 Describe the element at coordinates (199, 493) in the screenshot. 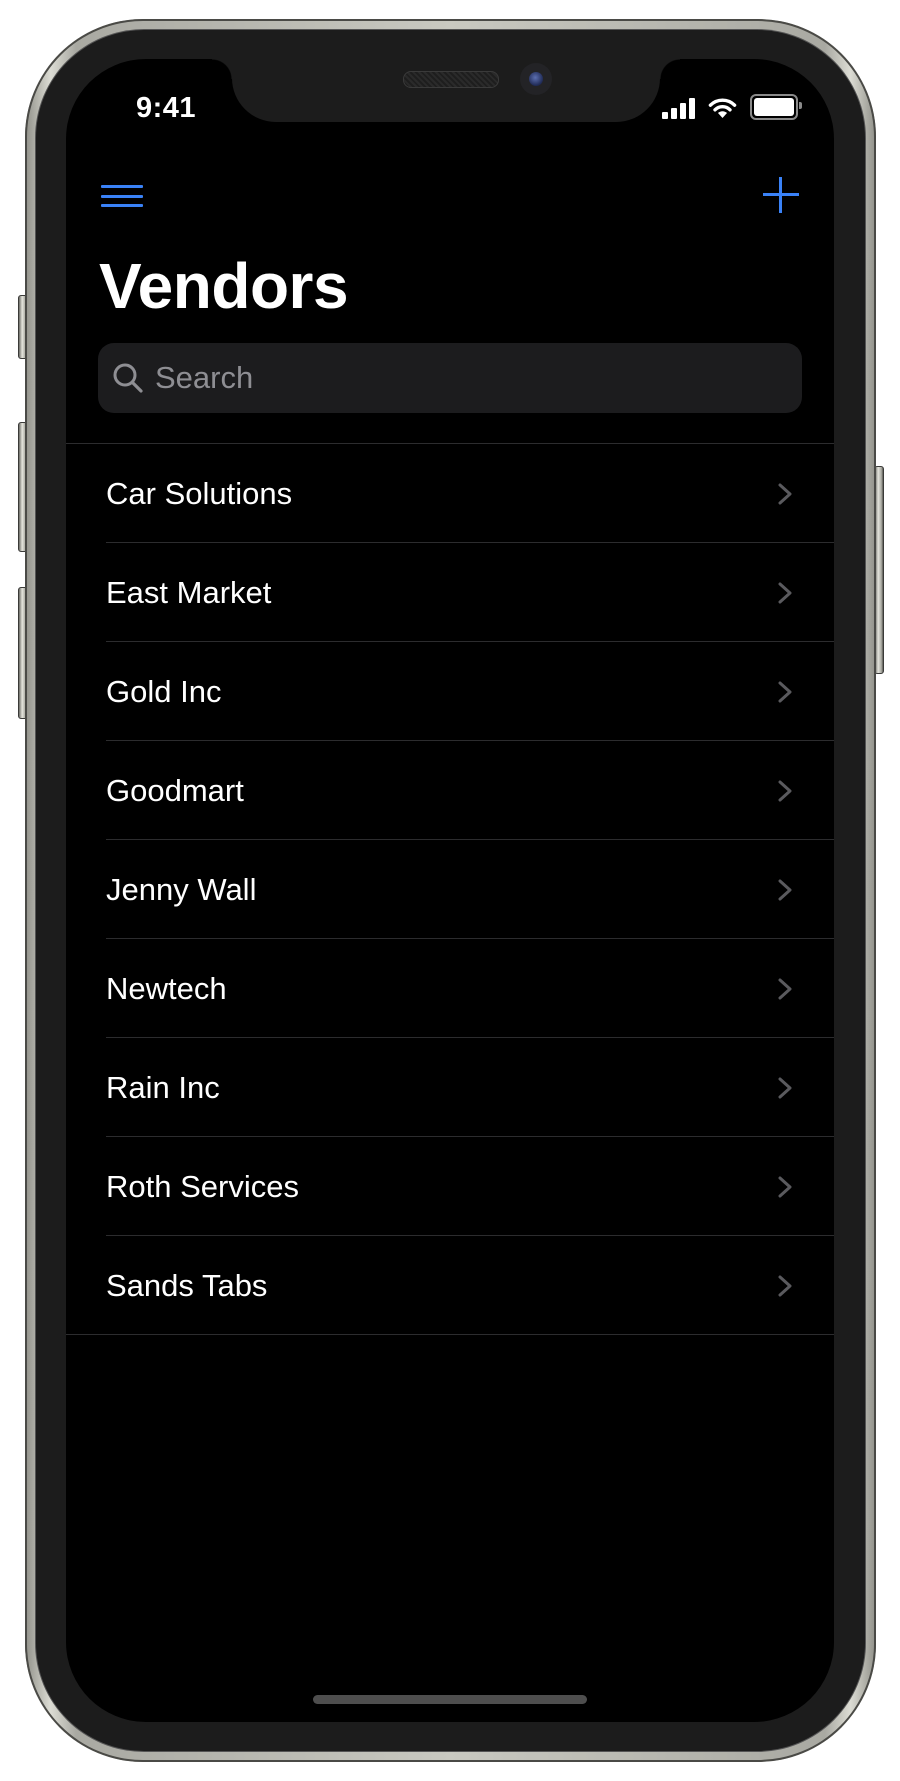

I see `vendor-name: Car Solutions` at that location.